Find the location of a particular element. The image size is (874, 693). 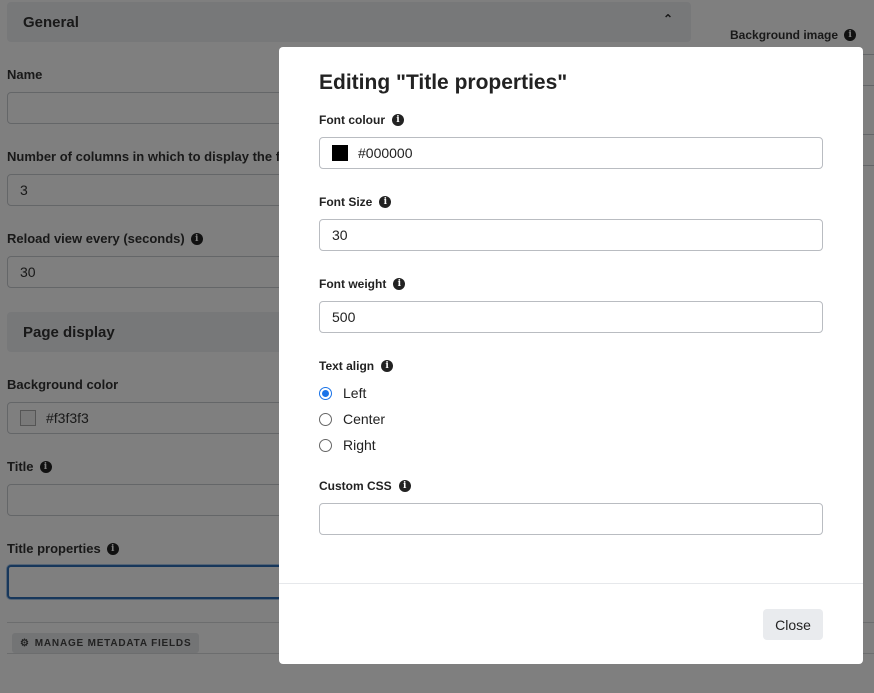

modal-footer-divider is located at coordinates (571, 583).